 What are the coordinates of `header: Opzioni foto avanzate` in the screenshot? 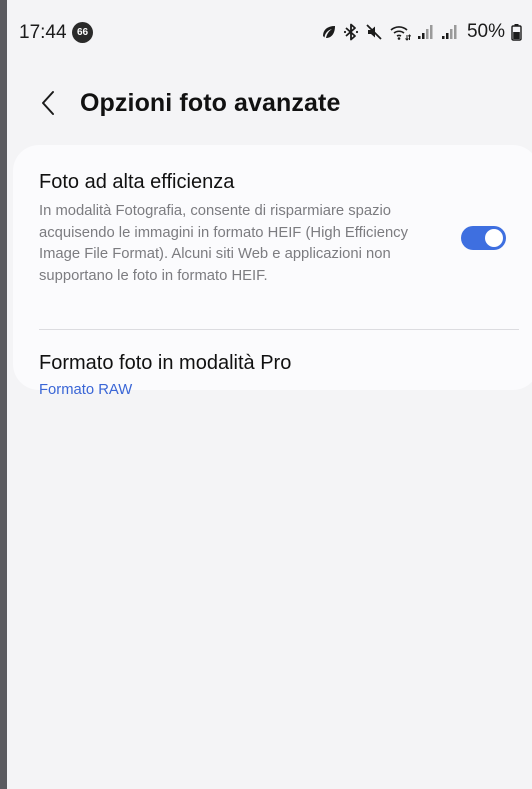 It's located at (269, 105).